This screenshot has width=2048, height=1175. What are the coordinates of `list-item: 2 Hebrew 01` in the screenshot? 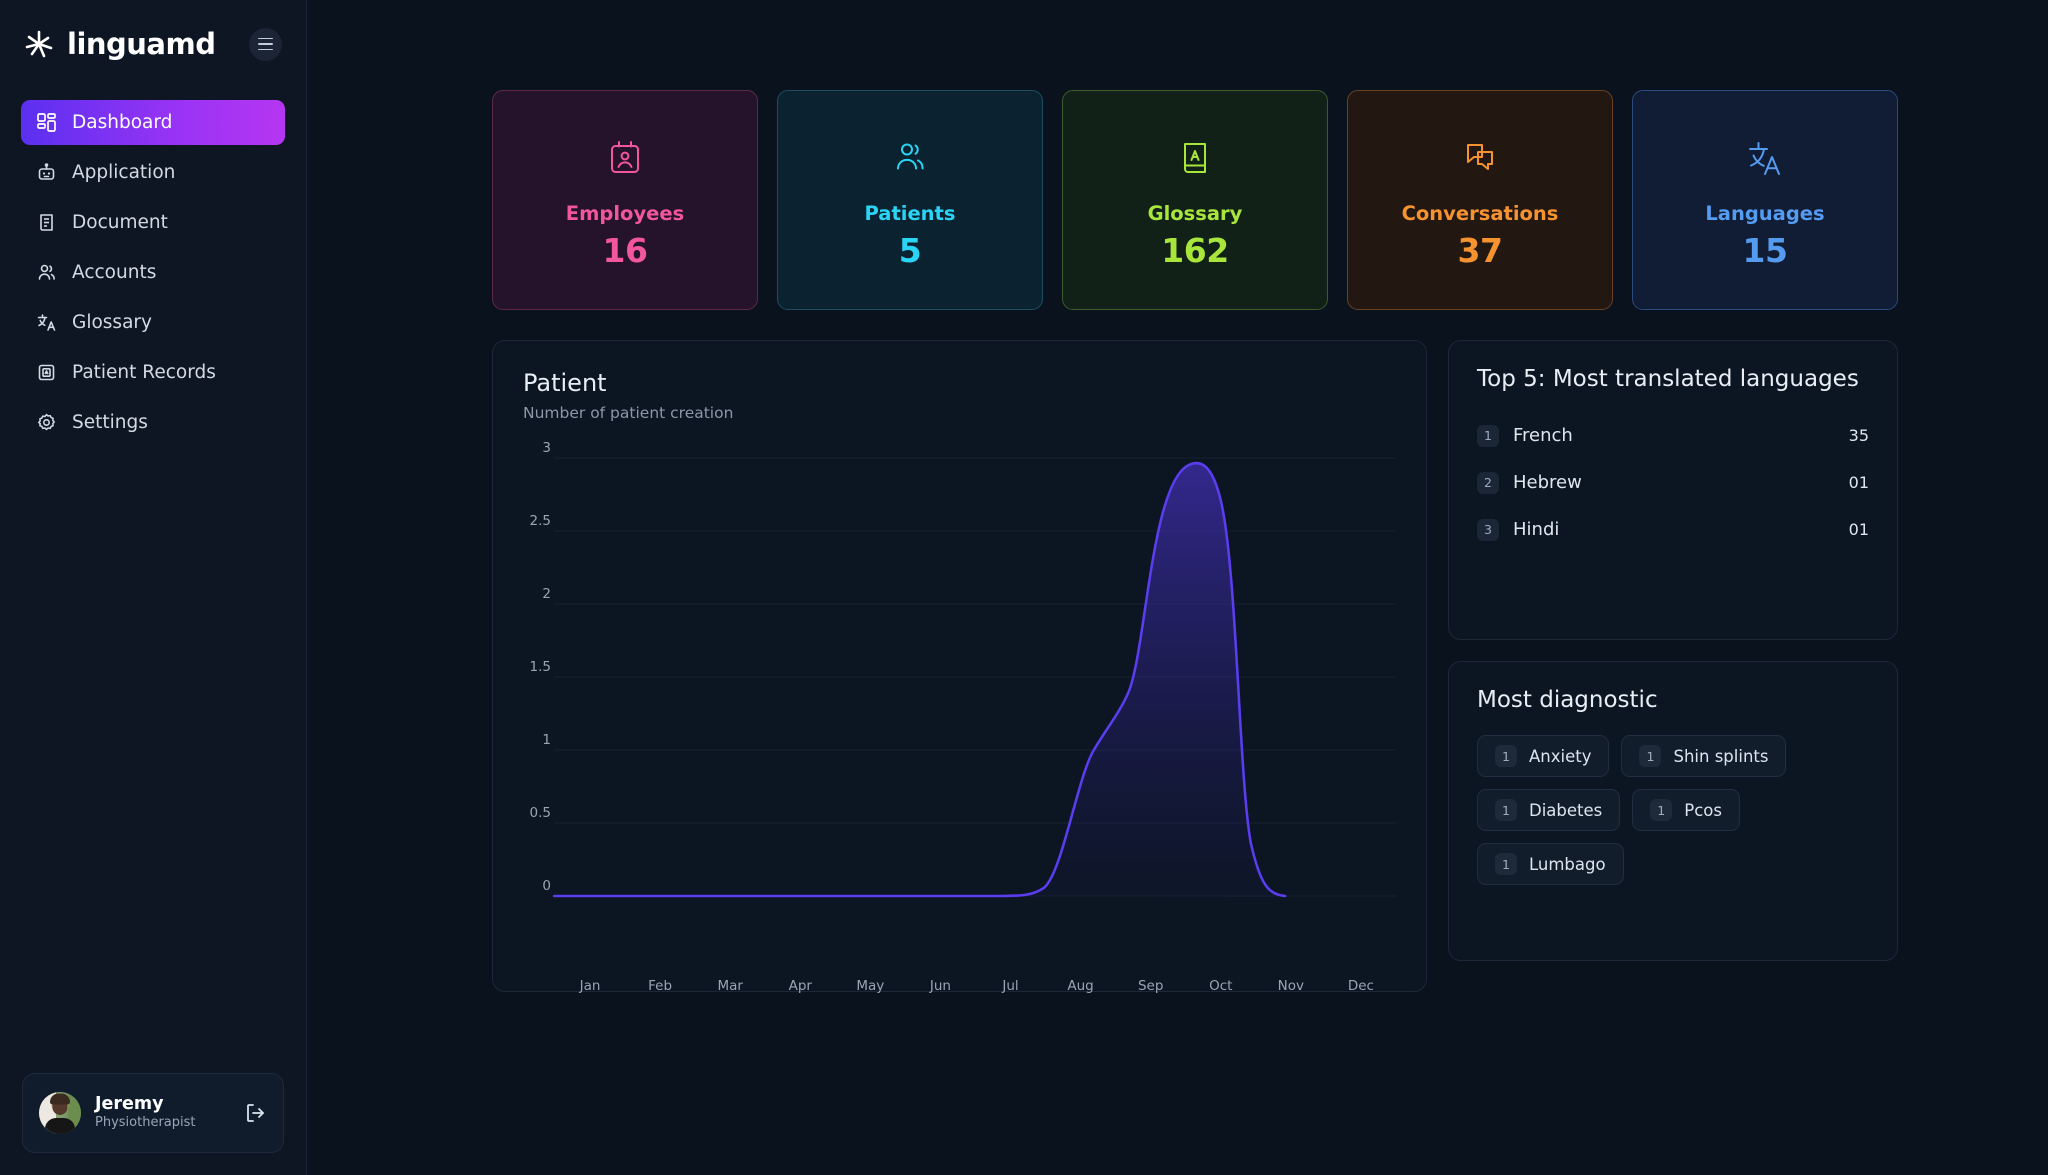 It's located at (1673, 482).